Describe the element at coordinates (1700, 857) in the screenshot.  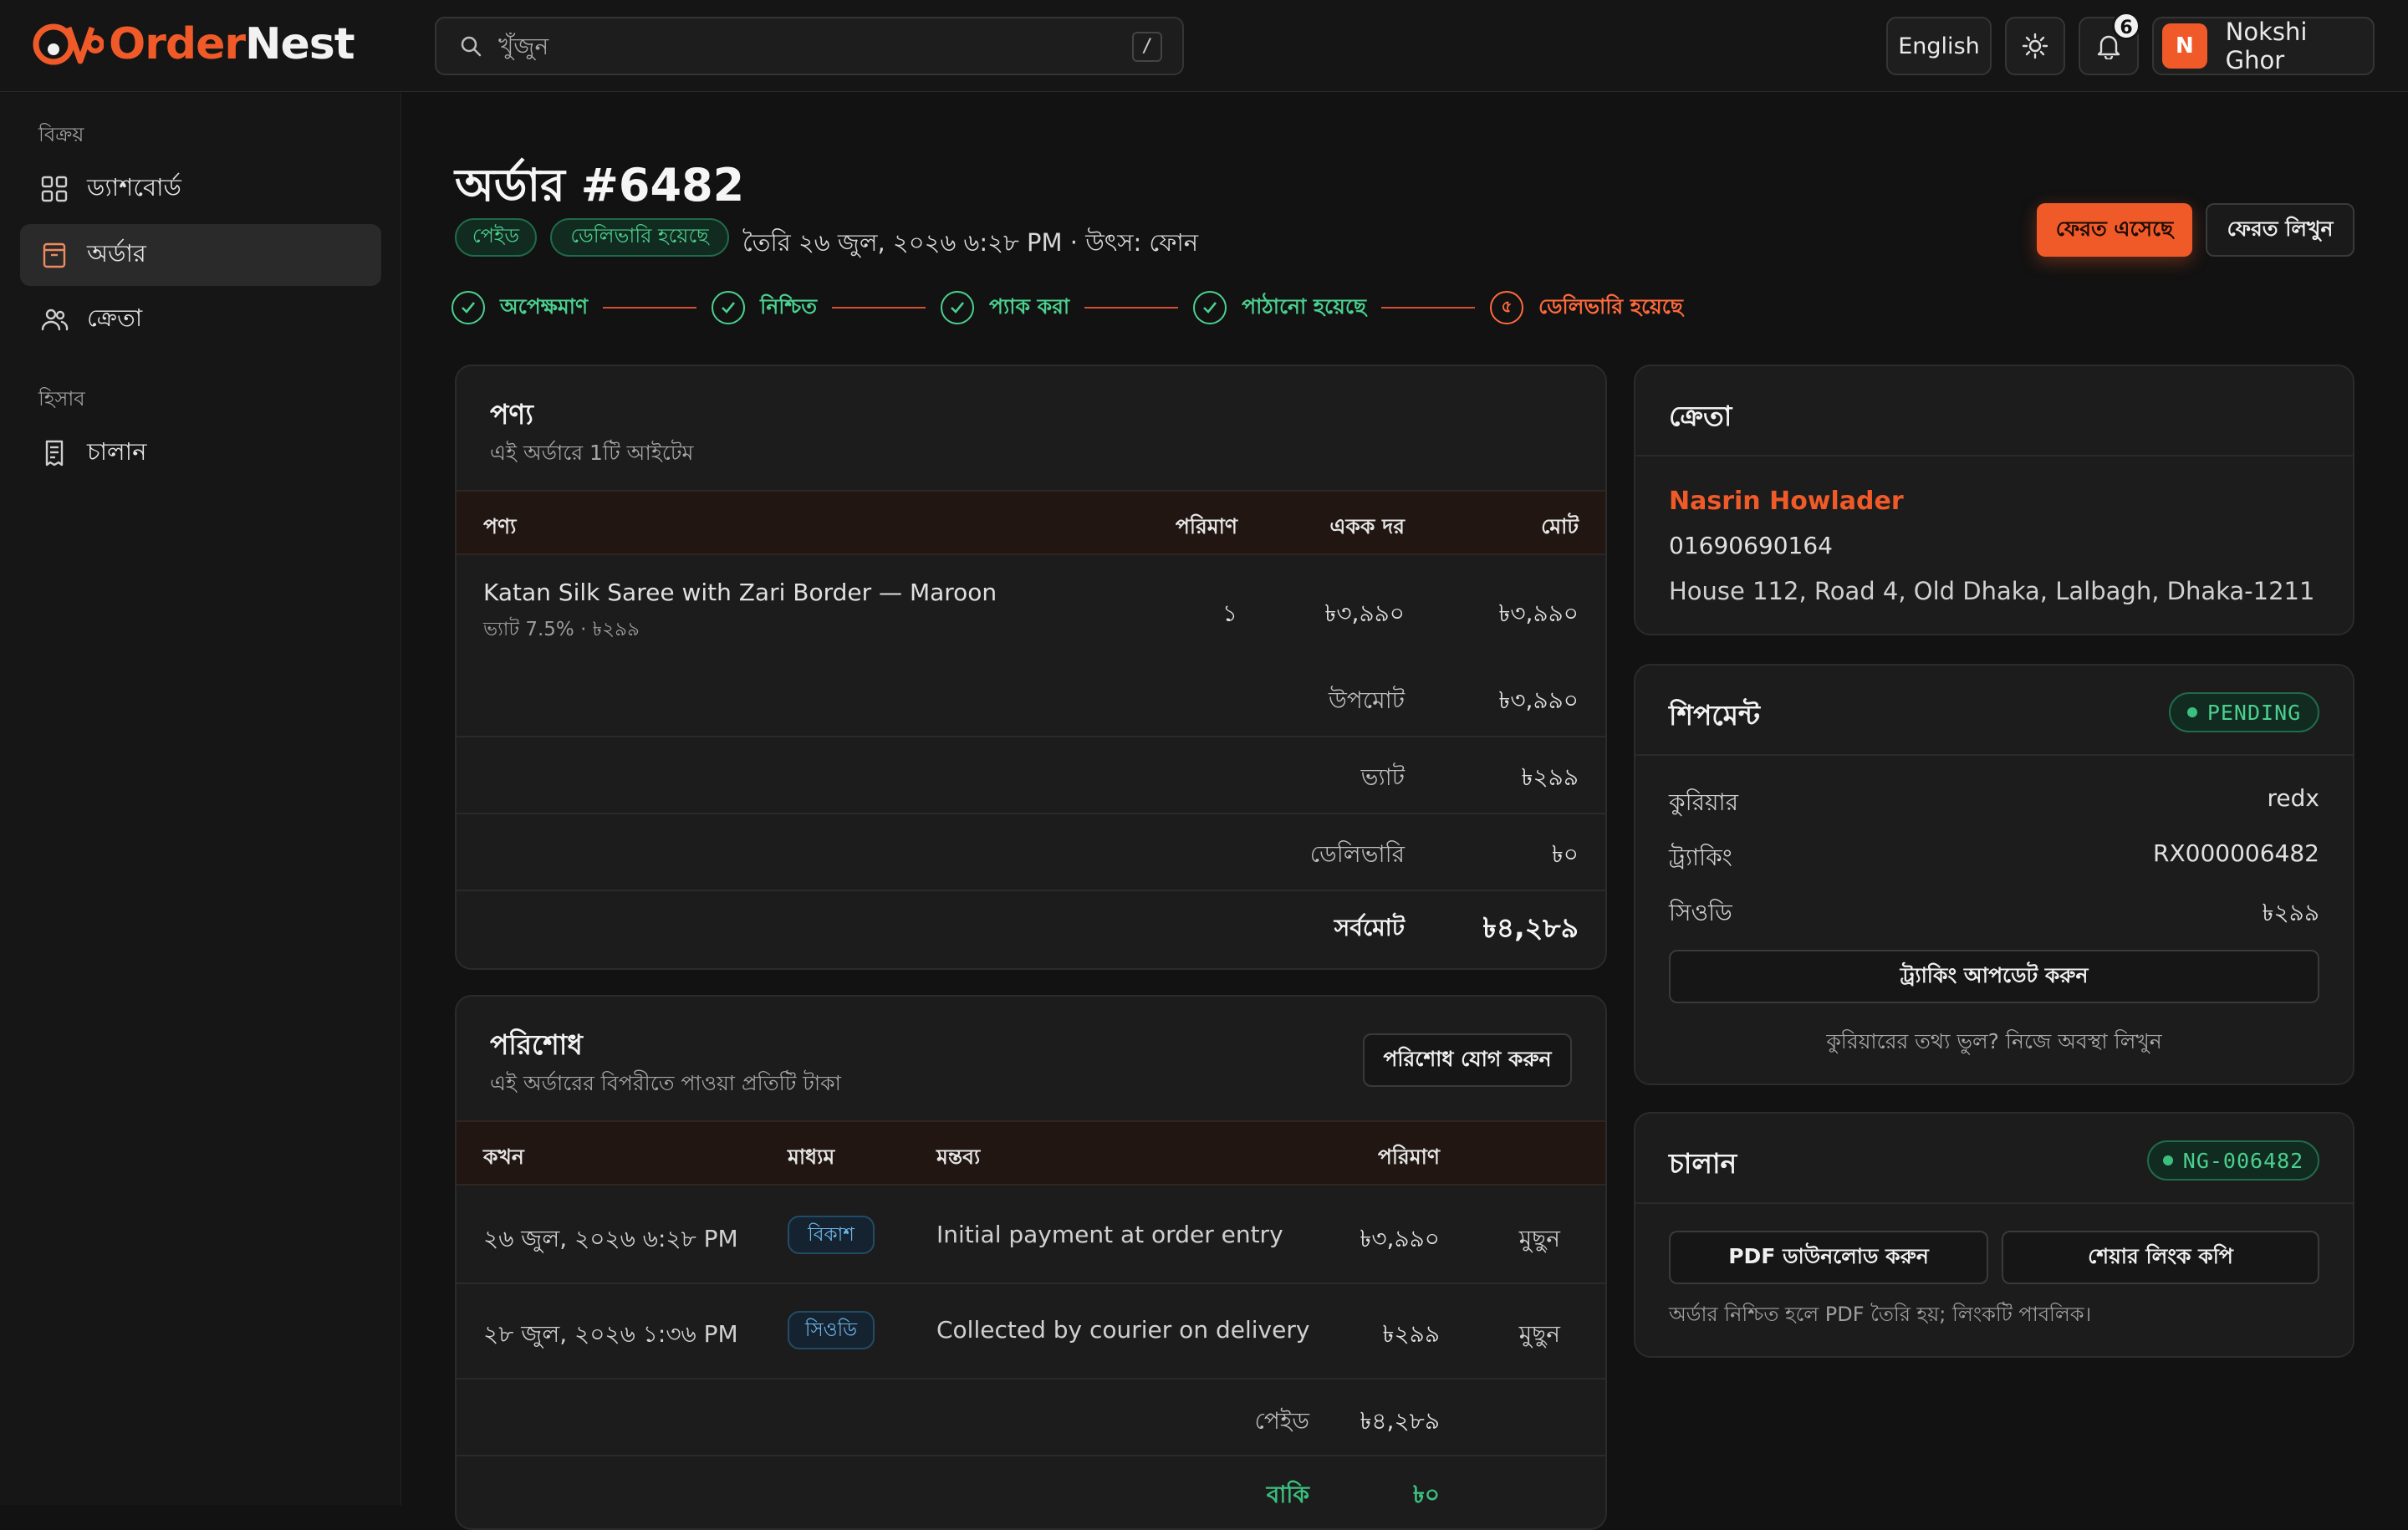
I see `tracking-label: ট্র্যাকিং` at that location.